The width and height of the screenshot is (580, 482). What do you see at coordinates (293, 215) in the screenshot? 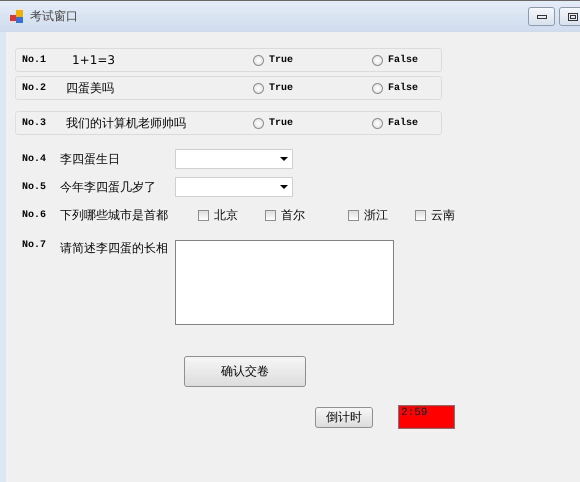
I see `checkbox-label: 首尔` at bounding box center [293, 215].